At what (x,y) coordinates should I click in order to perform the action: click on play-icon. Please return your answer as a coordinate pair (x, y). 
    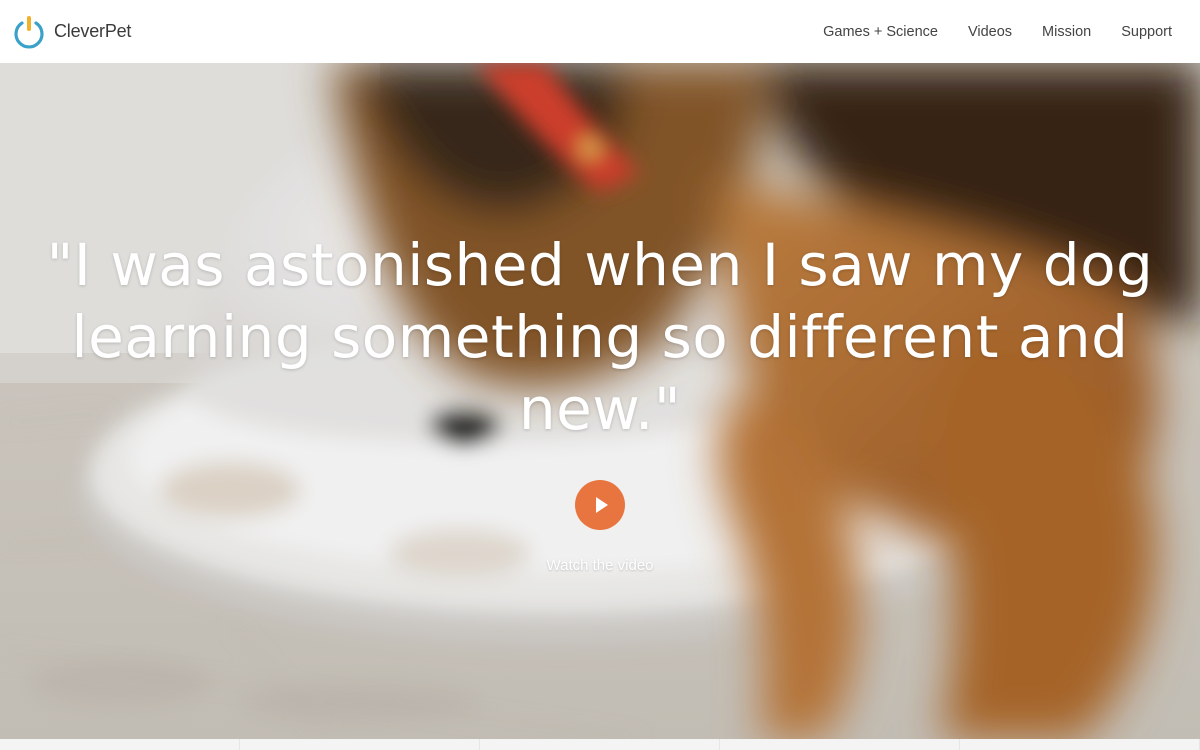
    Looking at the image, I should click on (602, 505).